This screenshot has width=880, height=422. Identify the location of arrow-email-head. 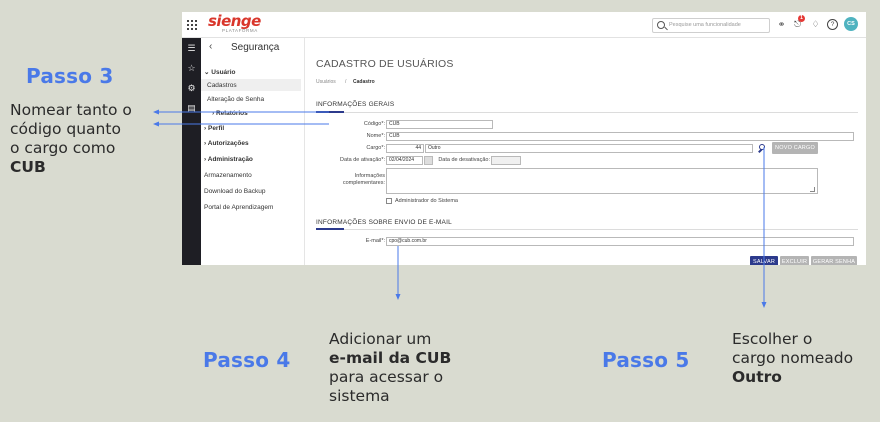
(398, 297).